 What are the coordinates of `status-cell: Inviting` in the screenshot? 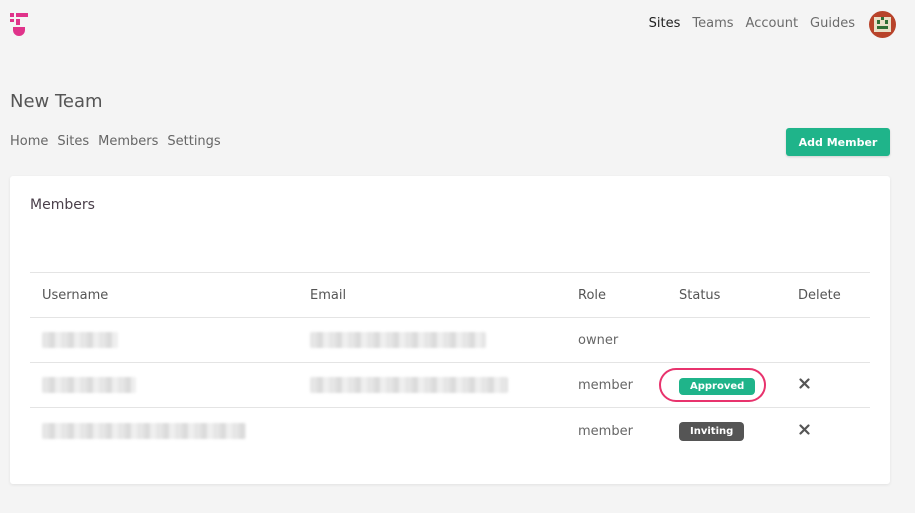 It's located at (712, 431).